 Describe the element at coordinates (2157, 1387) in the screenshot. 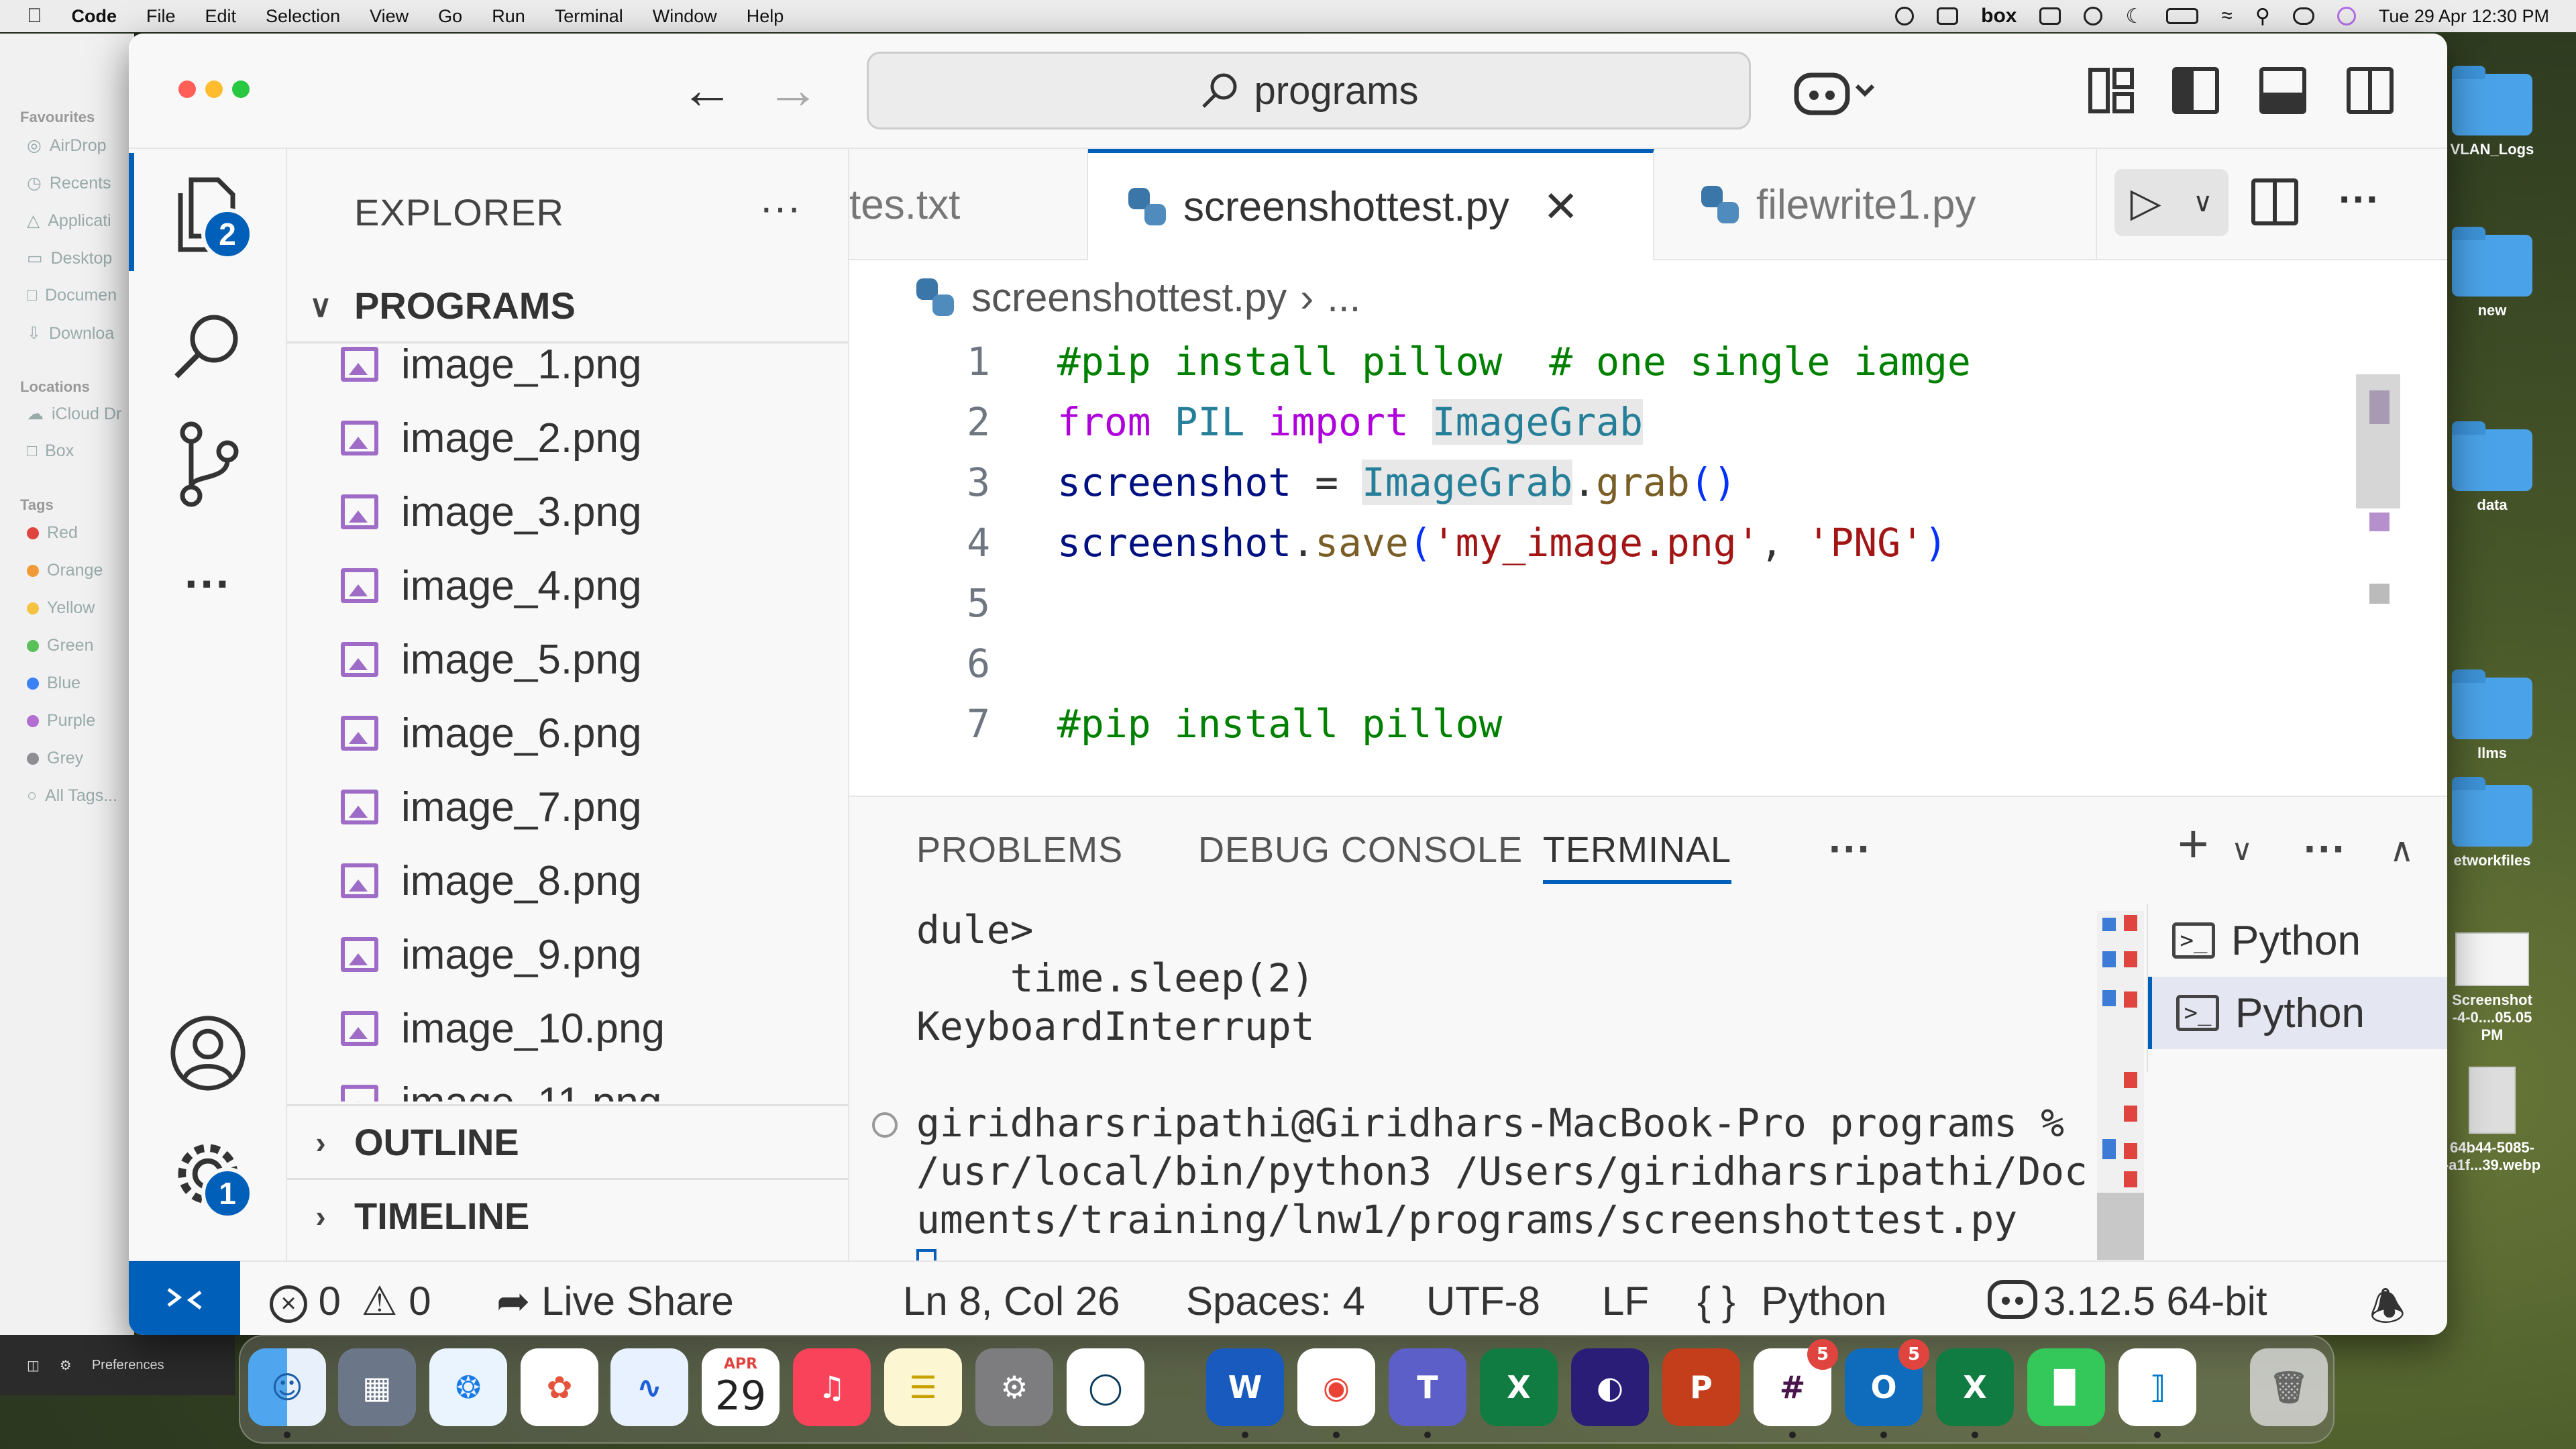

I see `vscode-dock-icon: ⟧` at that location.